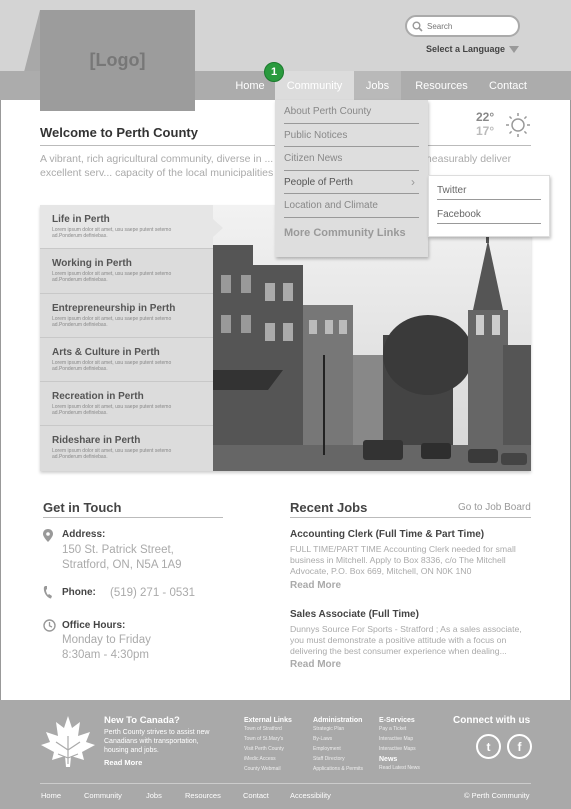 This screenshot has height=809, width=571. Describe the element at coordinates (485, 131) in the screenshot. I see `temp-low: 17°` at that location.